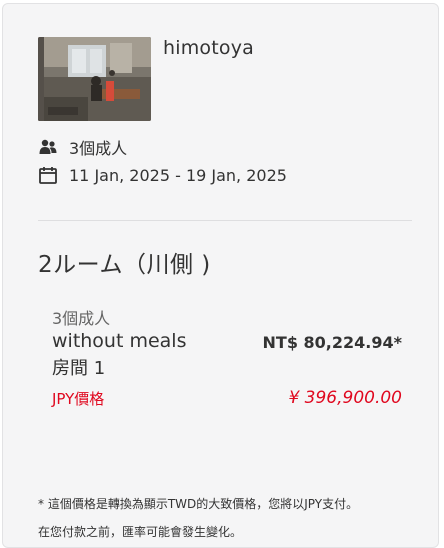  What do you see at coordinates (332, 342) in the screenshot?
I see `price-twd: NT$ 80,224.94*` at bounding box center [332, 342].